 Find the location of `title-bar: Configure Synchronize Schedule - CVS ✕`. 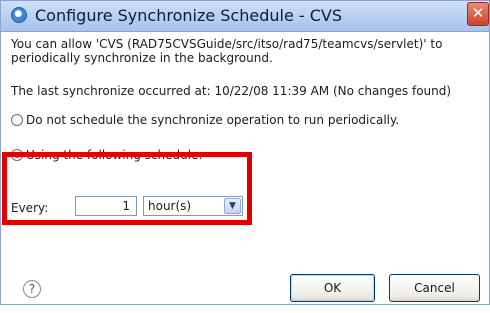

title-bar: Configure Synchronize Schedule - CVS ✕ is located at coordinates (245, 16).